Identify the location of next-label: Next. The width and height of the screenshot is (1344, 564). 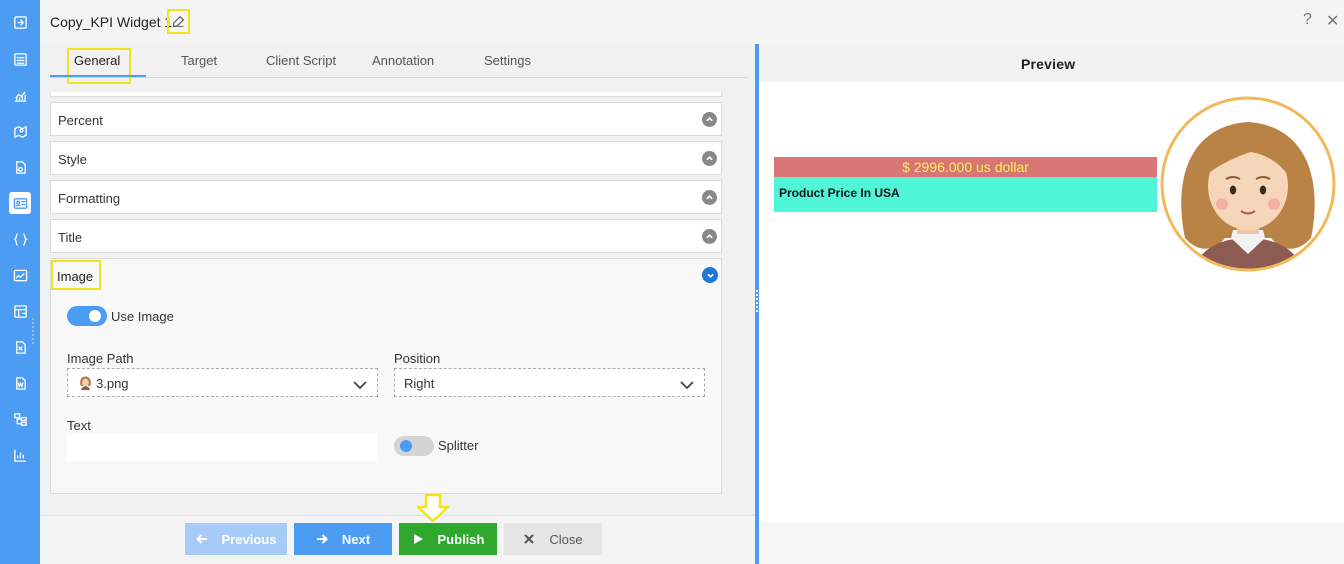
(356, 539).